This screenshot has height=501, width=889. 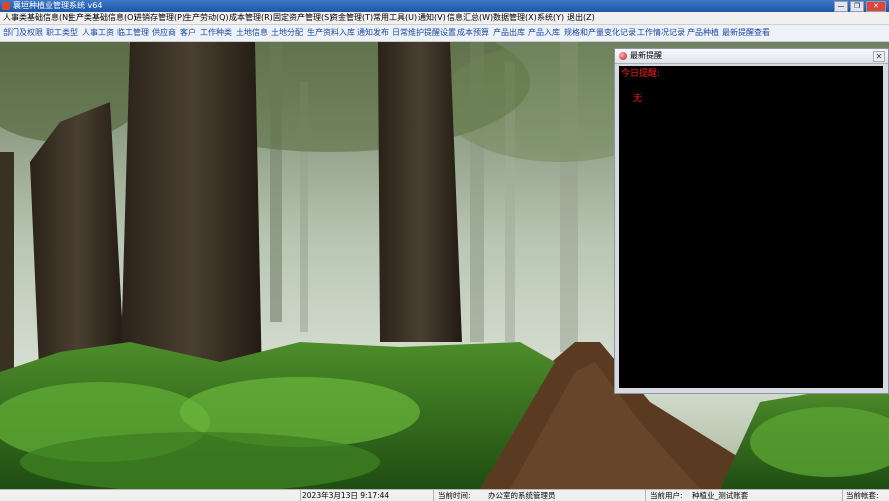 What do you see at coordinates (746, 33) in the screenshot?
I see `tool-latest-reminders: 最新提醒查看` at bounding box center [746, 33].